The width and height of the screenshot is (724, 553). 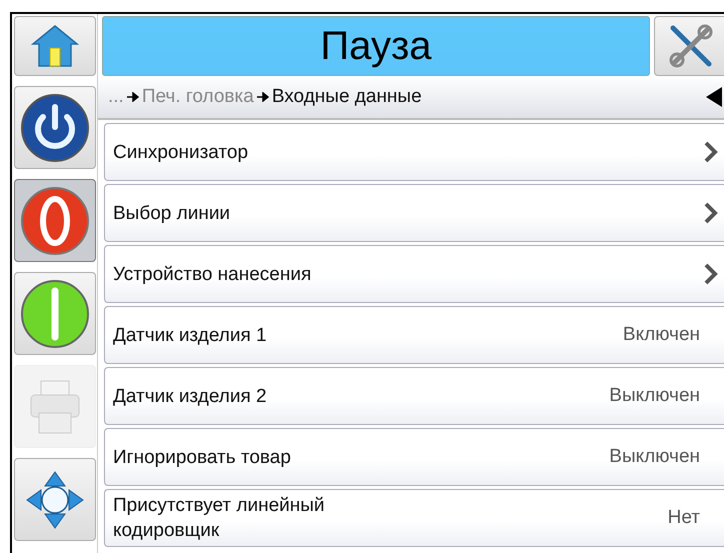 I want to click on settings-button, so click(x=689, y=46).